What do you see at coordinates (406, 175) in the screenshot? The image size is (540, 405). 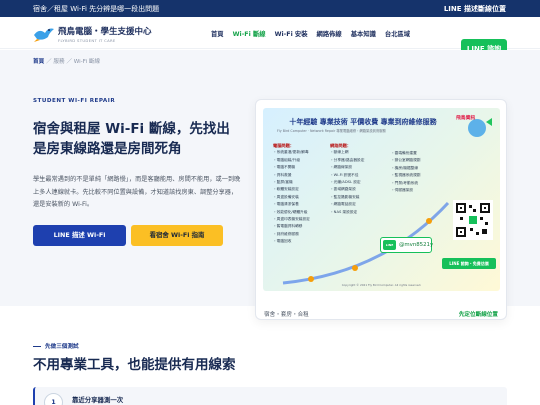 I see `list-item: ・監視器系統規劃` at bounding box center [406, 175].